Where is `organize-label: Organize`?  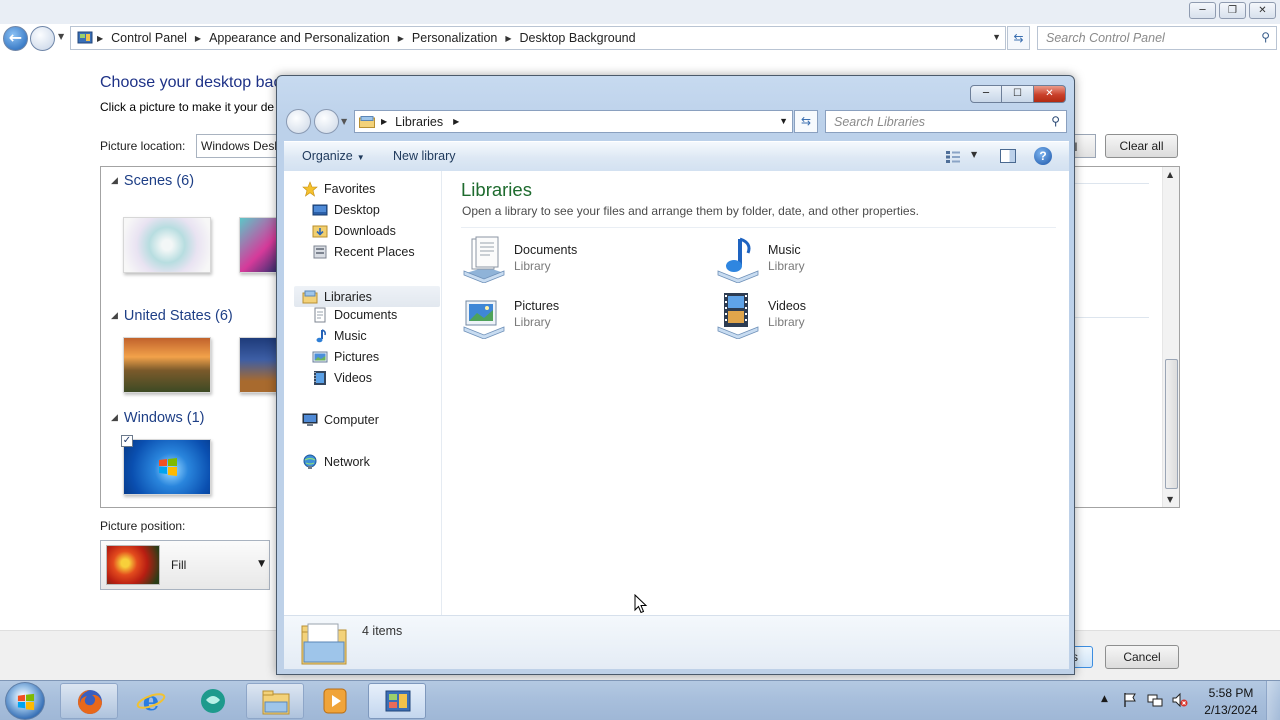
organize-label: Organize is located at coordinates (327, 156).